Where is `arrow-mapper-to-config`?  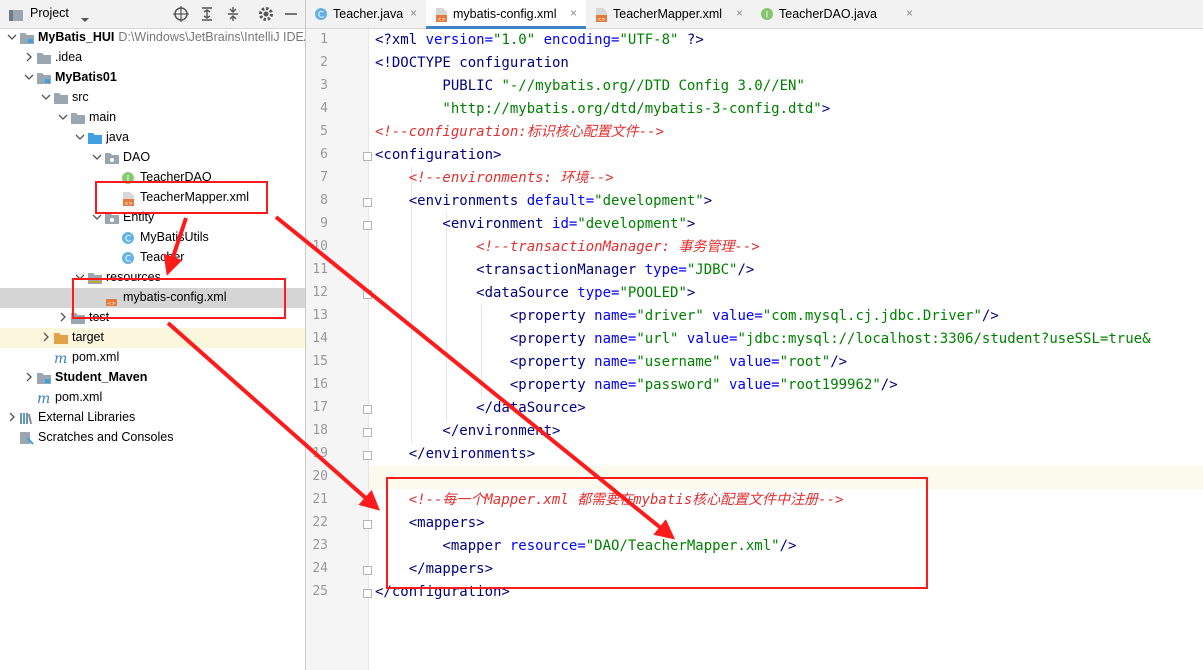 arrow-mapper-to-config is located at coordinates (175, 246).